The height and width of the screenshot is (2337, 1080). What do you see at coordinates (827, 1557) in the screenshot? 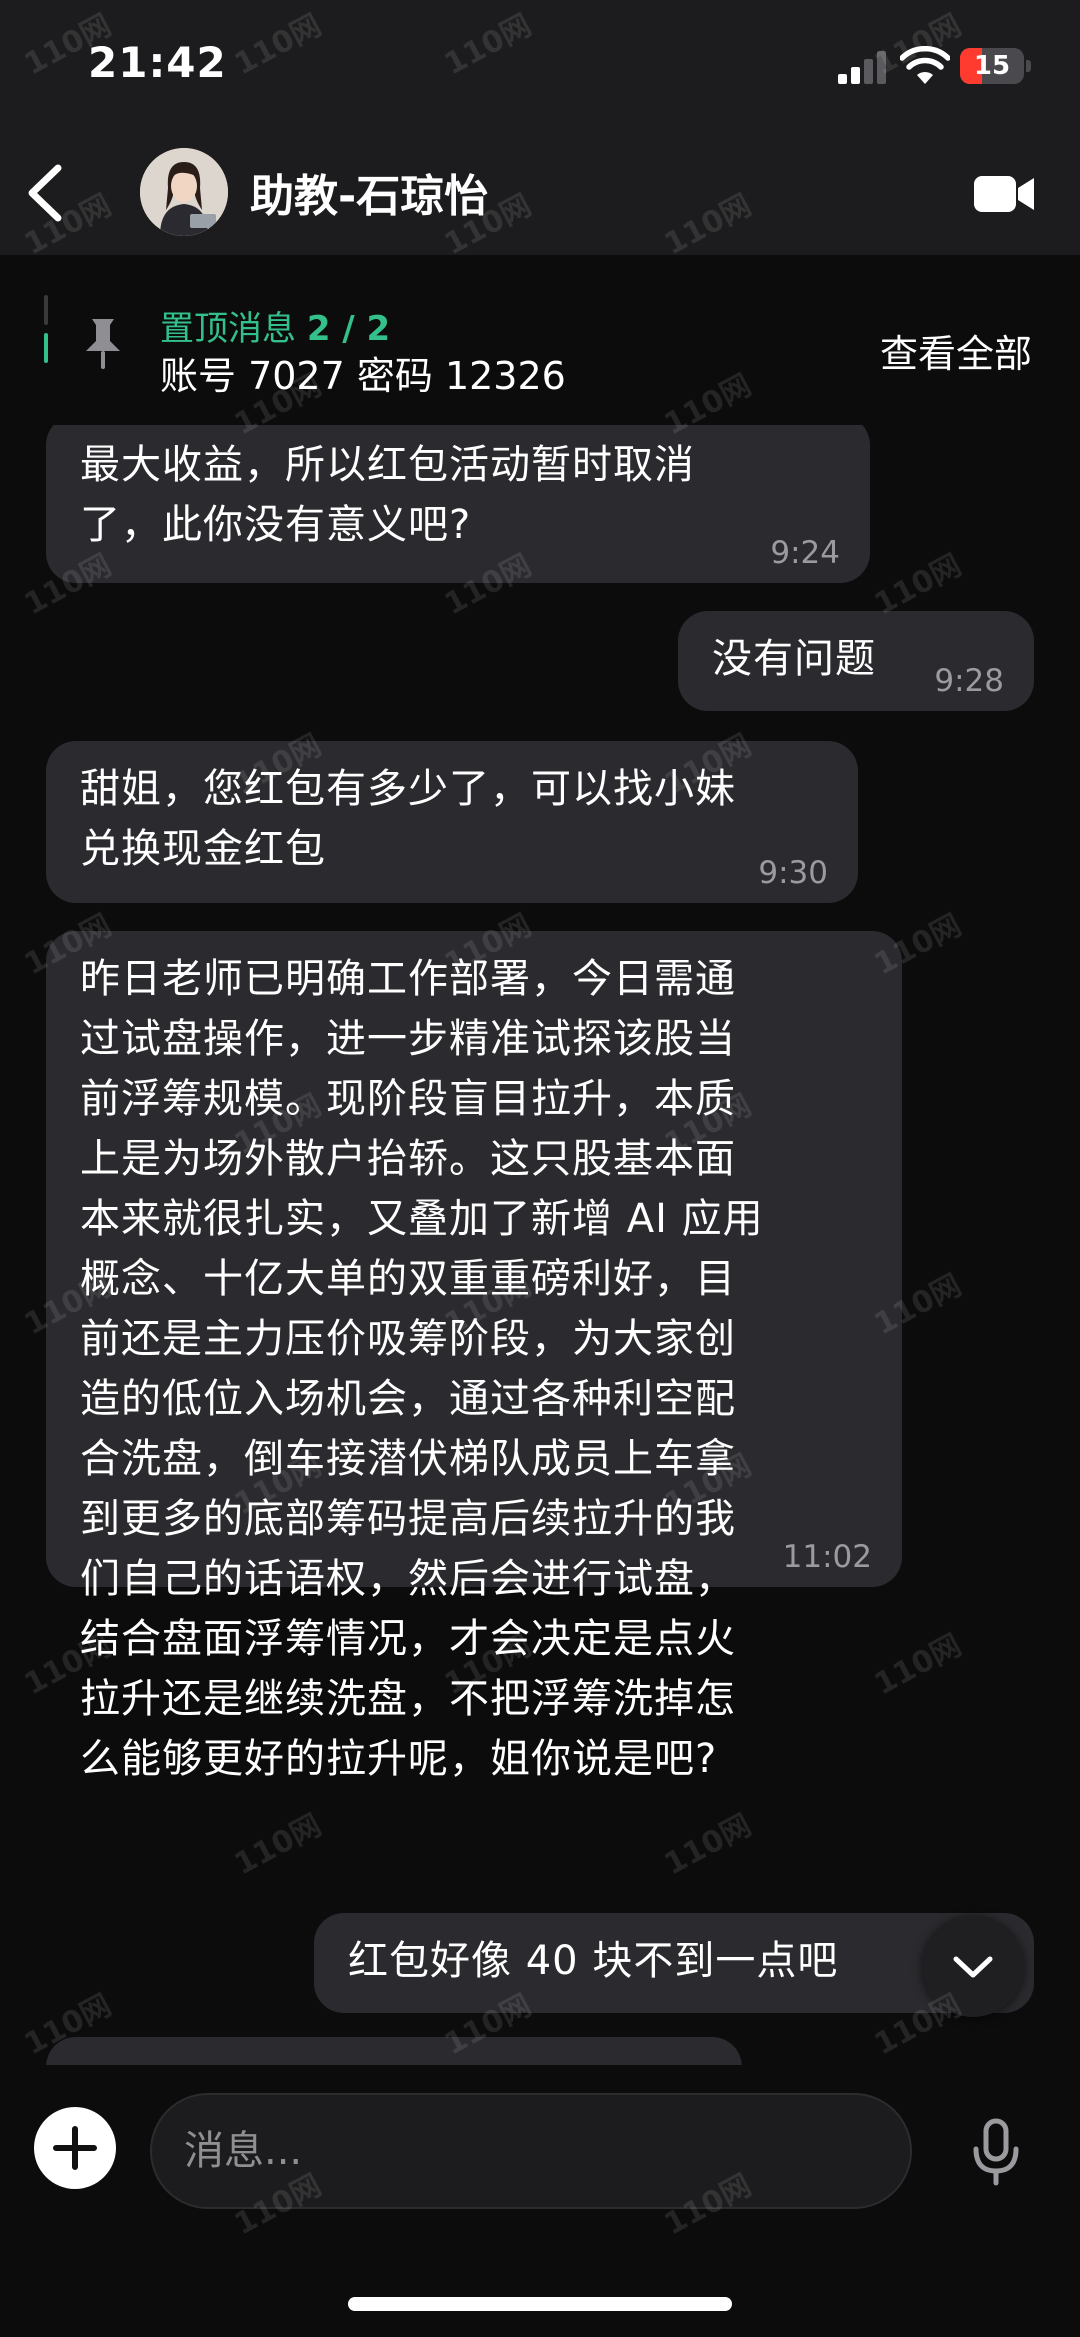
I see `message-time: 11:02` at bounding box center [827, 1557].